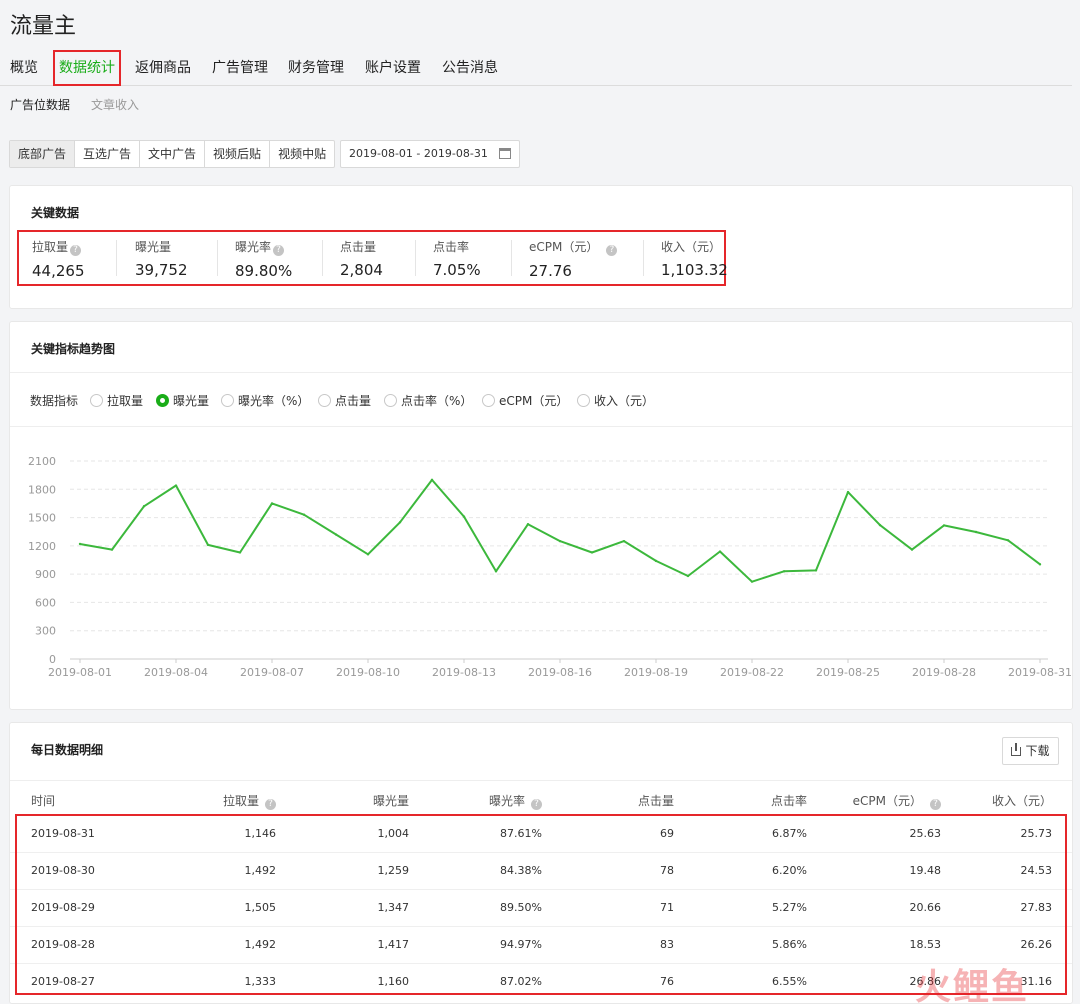 Image resolution: width=1080 pixels, height=1004 pixels. I want to click on ad-type-in-article: 文中广告, so click(173, 154).